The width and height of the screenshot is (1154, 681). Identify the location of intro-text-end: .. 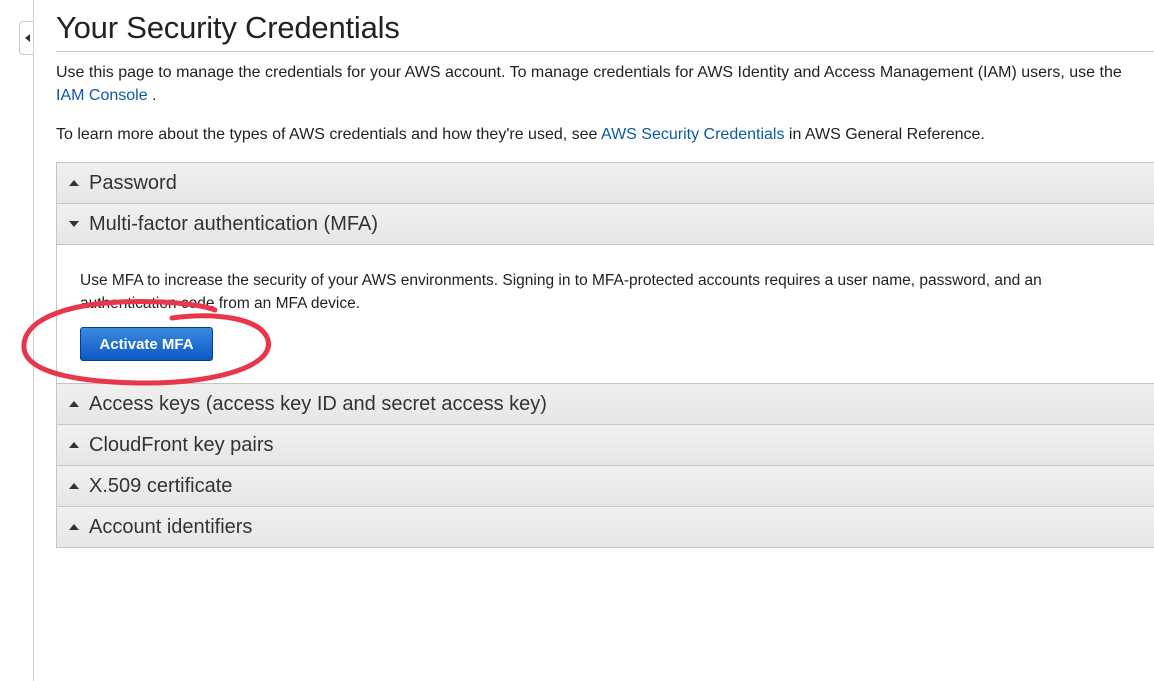
(152, 95).